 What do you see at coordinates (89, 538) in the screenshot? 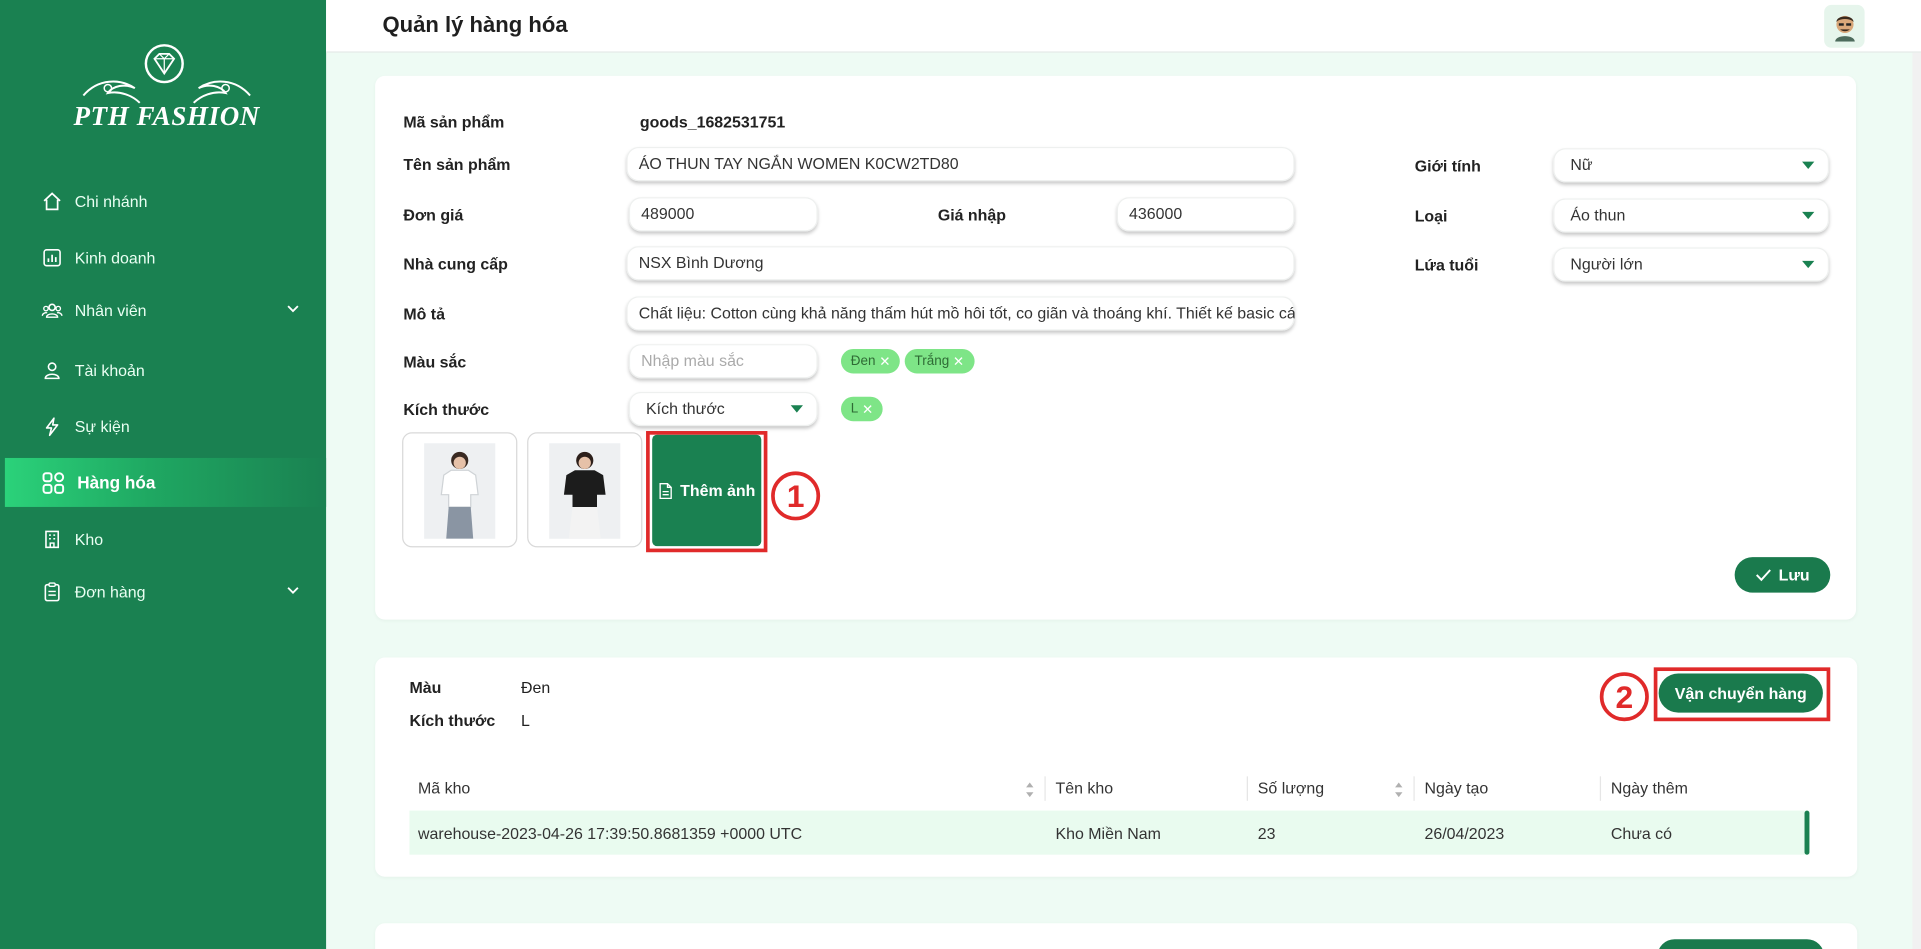
I see `sidebar-item-label: Kho` at bounding box center [89, 538].